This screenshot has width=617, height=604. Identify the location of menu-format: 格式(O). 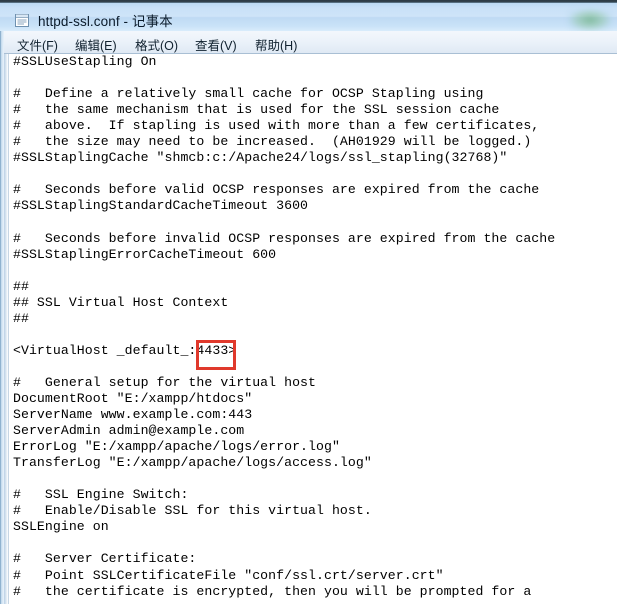
(156, 44).